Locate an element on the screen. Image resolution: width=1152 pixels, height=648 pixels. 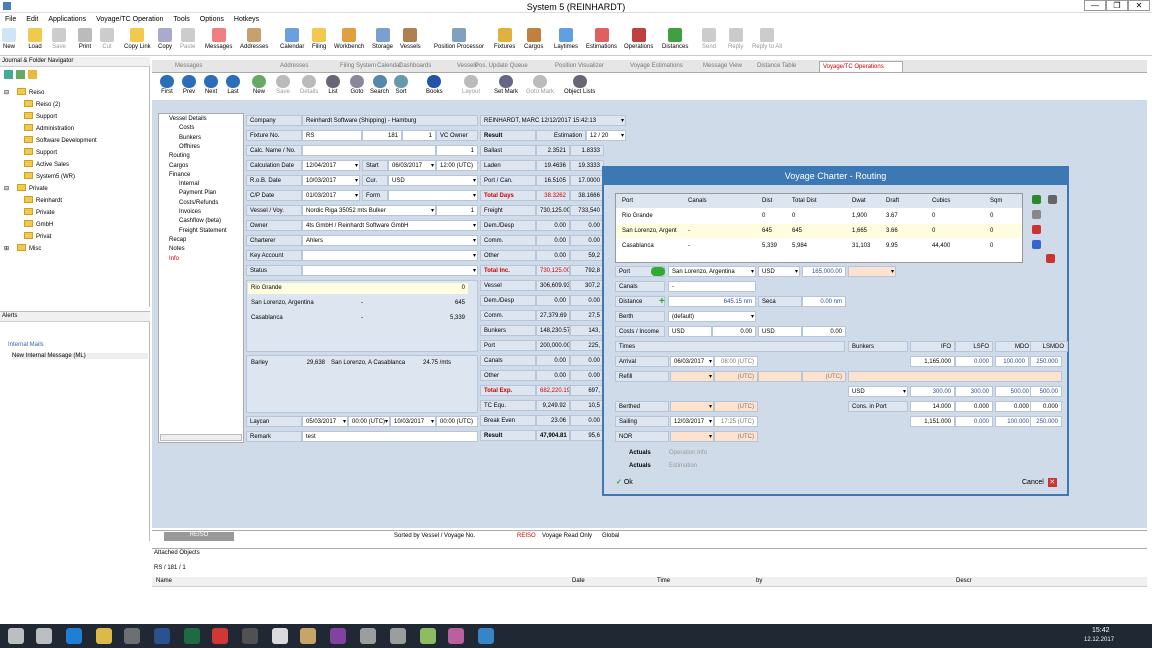
charterer-field: Ahlers is located at coordinates (390, 240).